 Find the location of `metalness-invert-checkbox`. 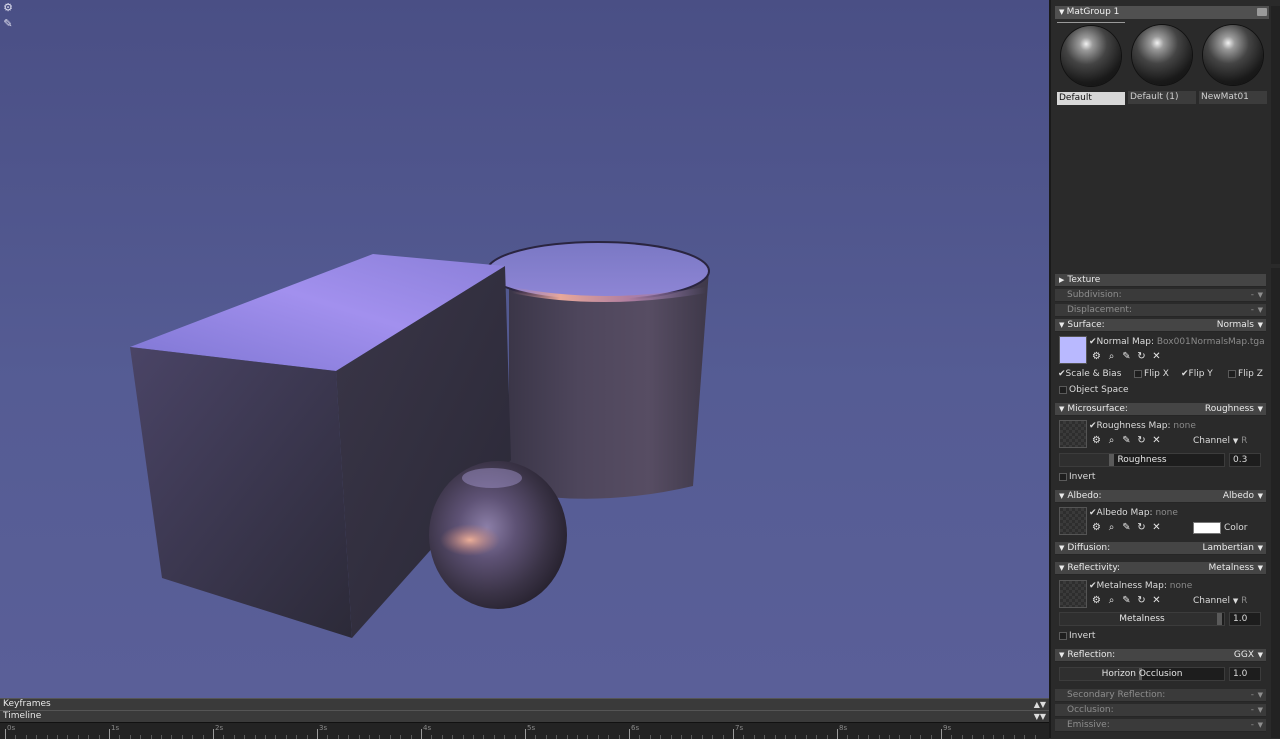

metalness-invert-checkbox is located at coordinates (1063, 636).